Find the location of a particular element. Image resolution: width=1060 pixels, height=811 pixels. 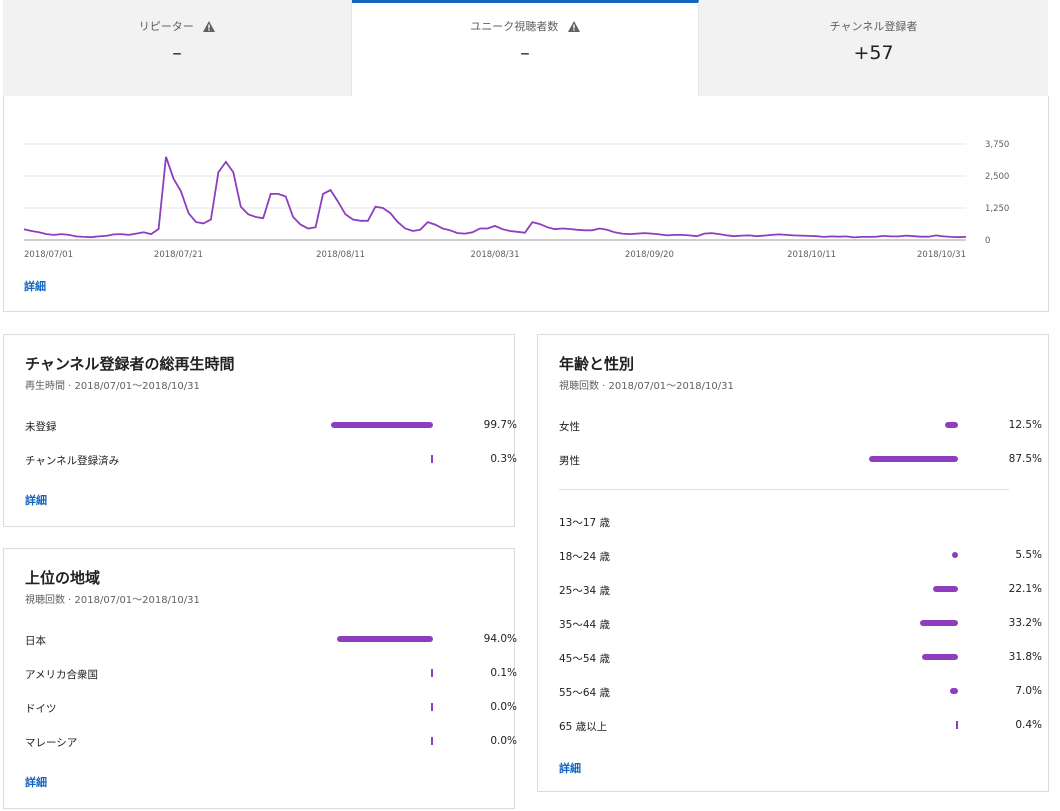

row-label: 未登録 is located at coordinates (41, 427).